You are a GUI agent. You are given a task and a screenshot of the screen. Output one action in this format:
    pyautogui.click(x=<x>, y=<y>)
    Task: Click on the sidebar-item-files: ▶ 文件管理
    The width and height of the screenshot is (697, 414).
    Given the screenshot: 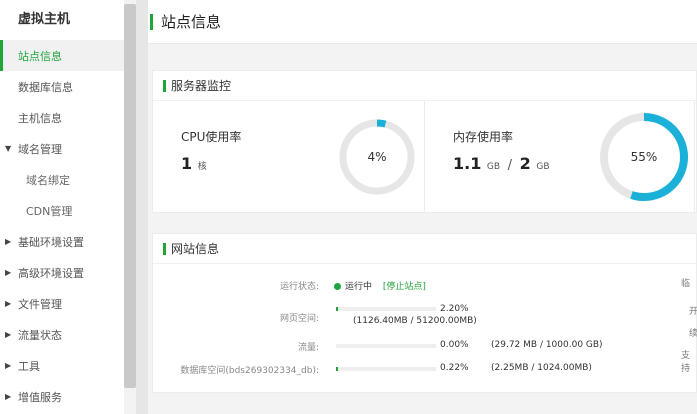 What is the action you would take?
    pyautogui.click(x=62, y=303)
    